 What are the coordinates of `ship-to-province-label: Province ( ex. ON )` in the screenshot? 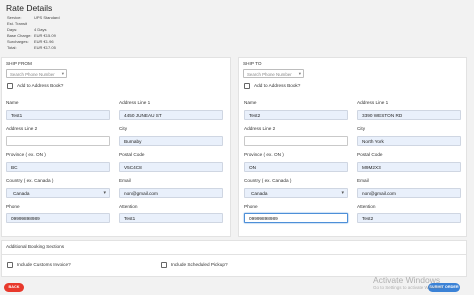 It's located at (264, 154).